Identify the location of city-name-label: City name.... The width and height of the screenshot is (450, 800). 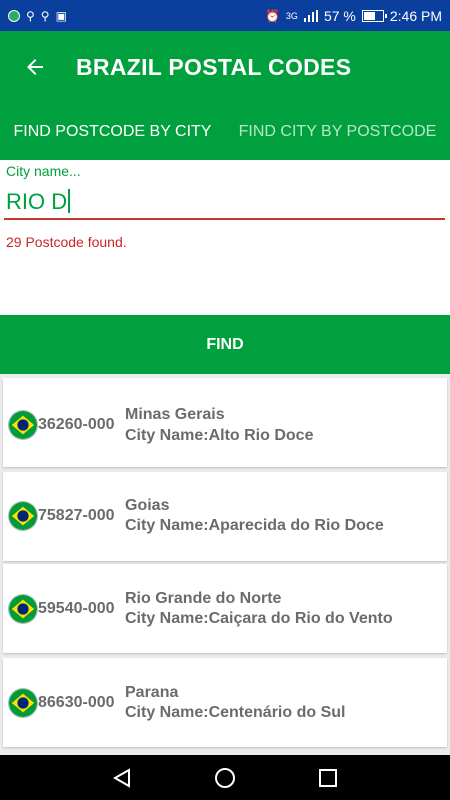
(43, 171).